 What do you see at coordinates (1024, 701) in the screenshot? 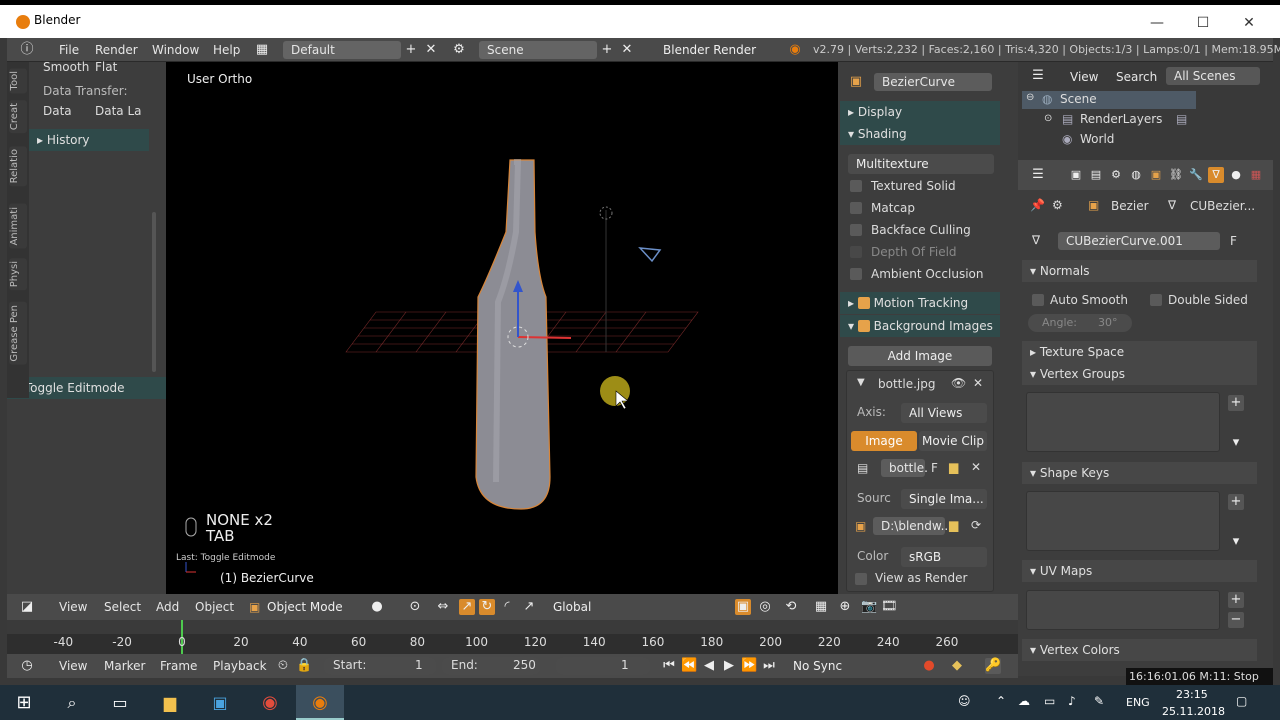
I see `onedrive-icon: ☁` at bounding box center [1024, 701].